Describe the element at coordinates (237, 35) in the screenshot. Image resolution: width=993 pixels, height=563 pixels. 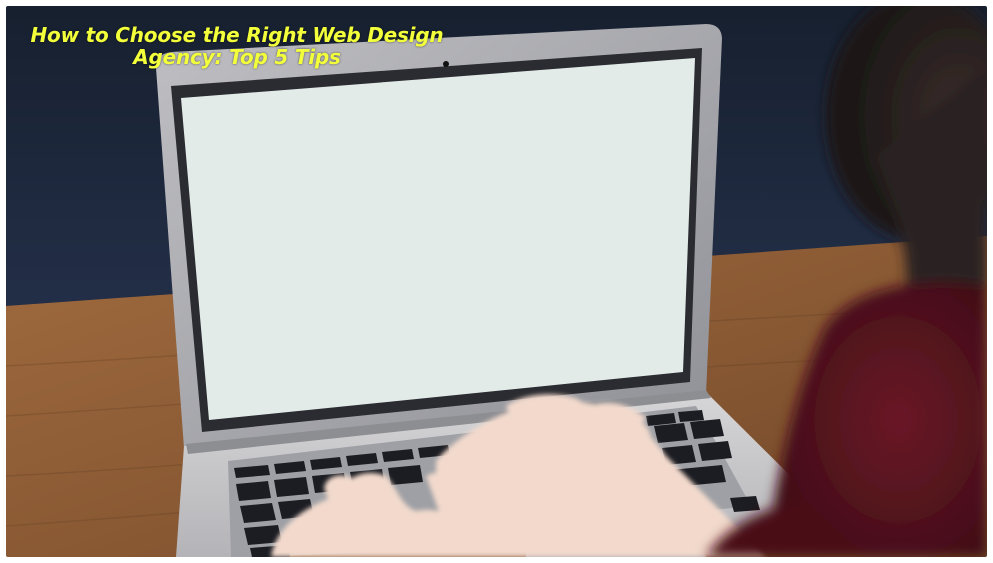
I see `title-line-1: How to Choose the Right Web Design` at that location.